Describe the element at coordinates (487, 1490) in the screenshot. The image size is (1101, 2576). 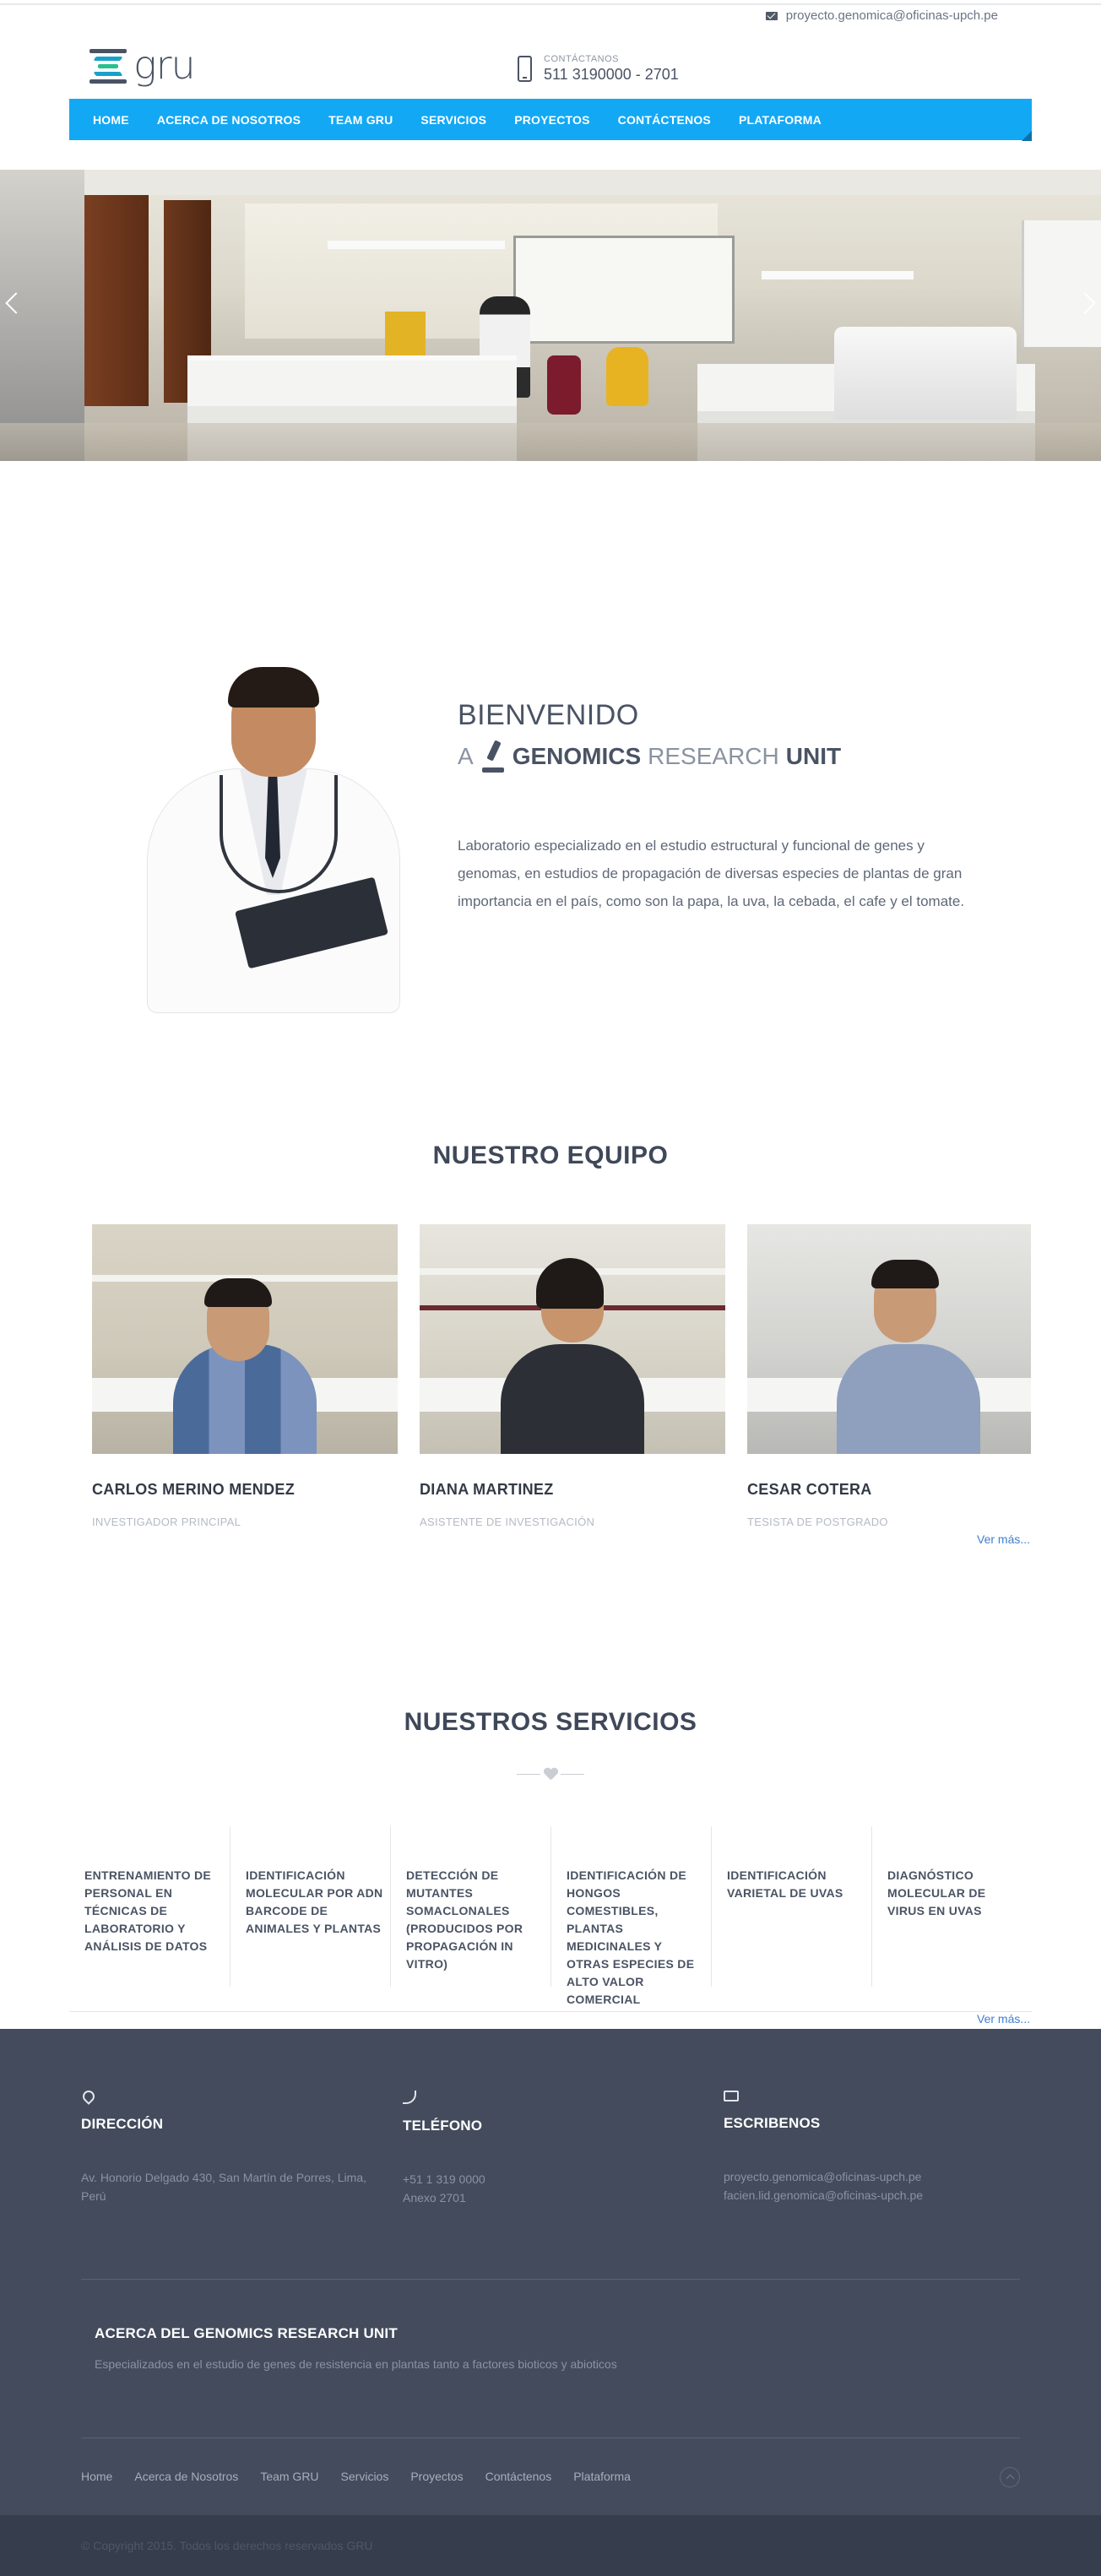
I see `team-member-name: DIANA MARTINEZ` at that location.